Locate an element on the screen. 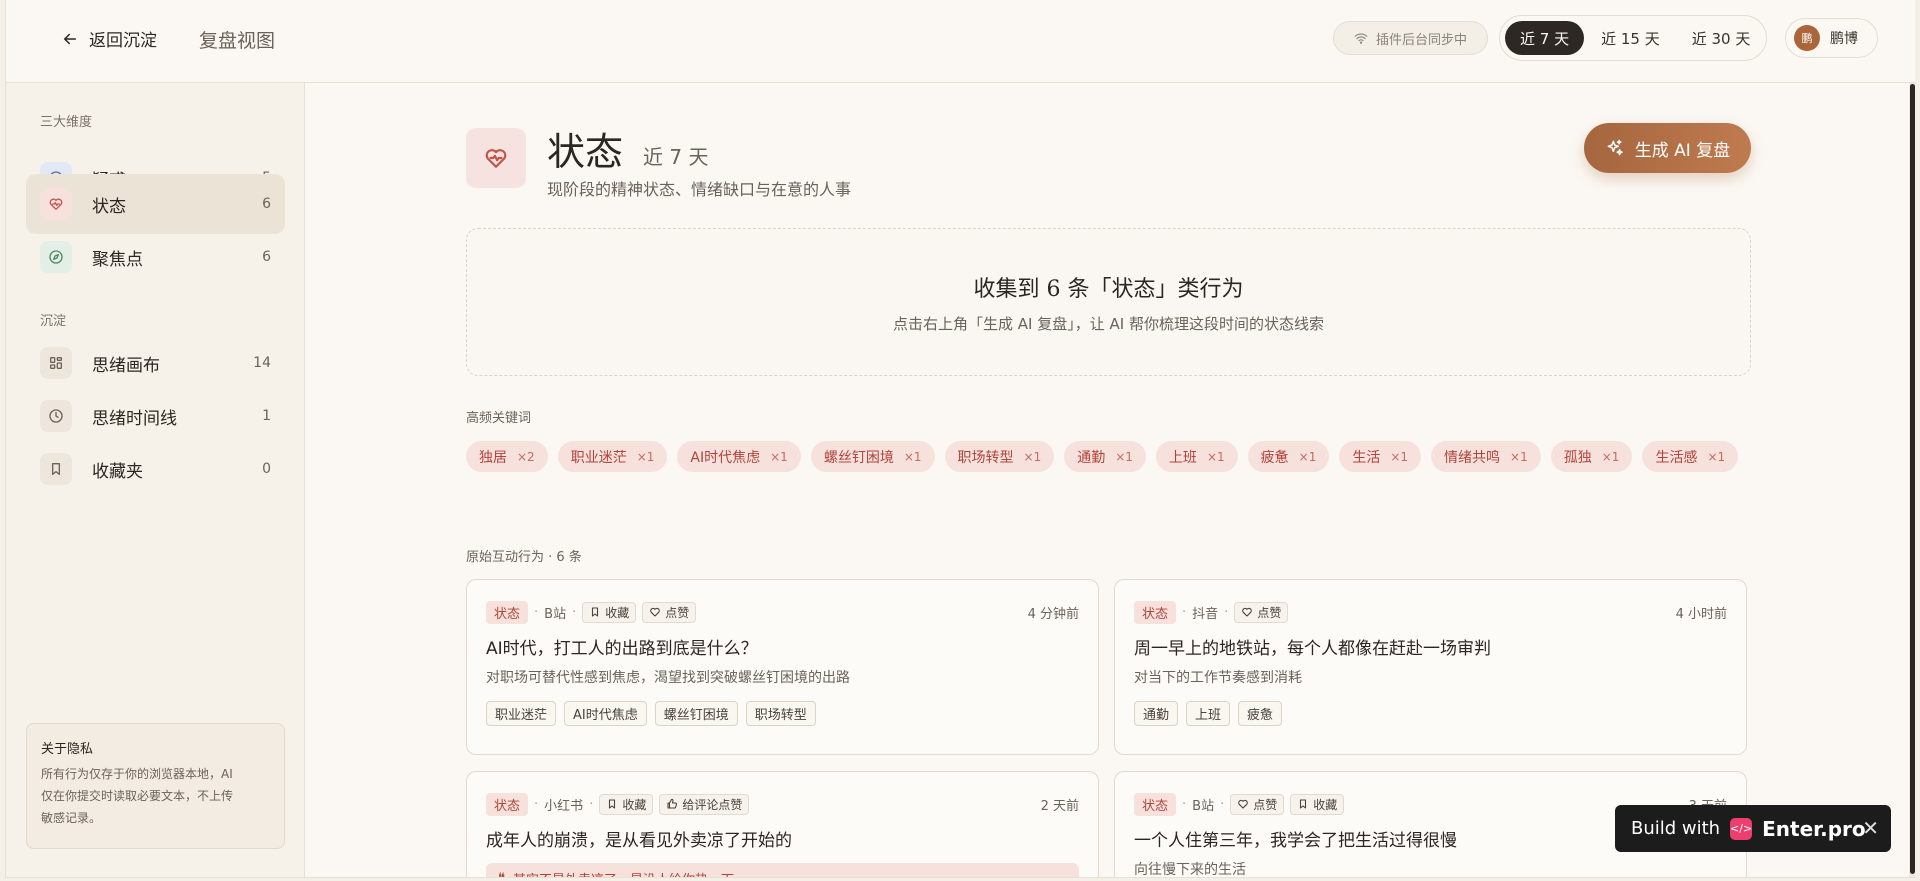 This screenshot has width=1920, height=881. card-source: 抖音 is located at coordinates (1205, 614).